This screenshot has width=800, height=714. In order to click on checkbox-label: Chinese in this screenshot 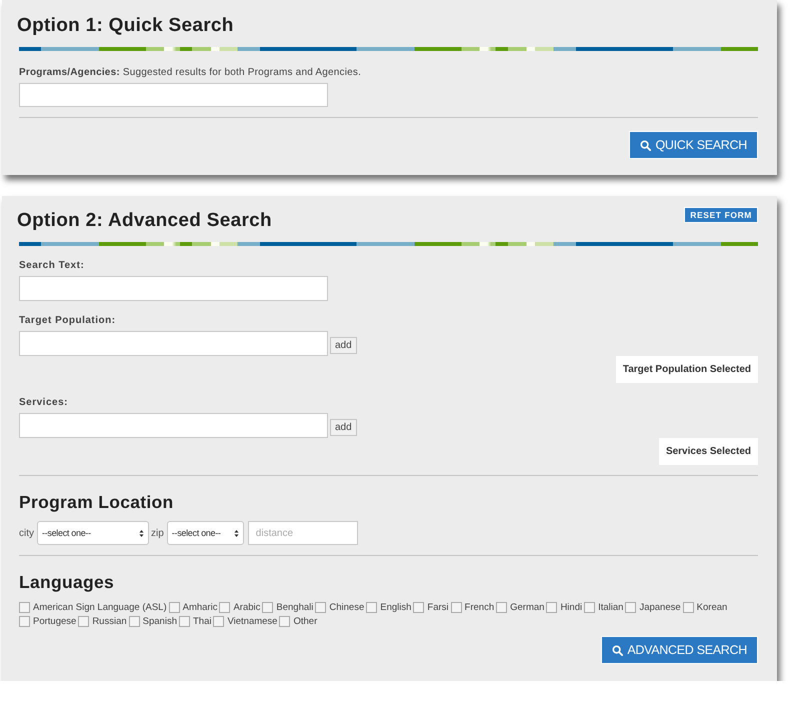, I will do `click(346, 607)`.